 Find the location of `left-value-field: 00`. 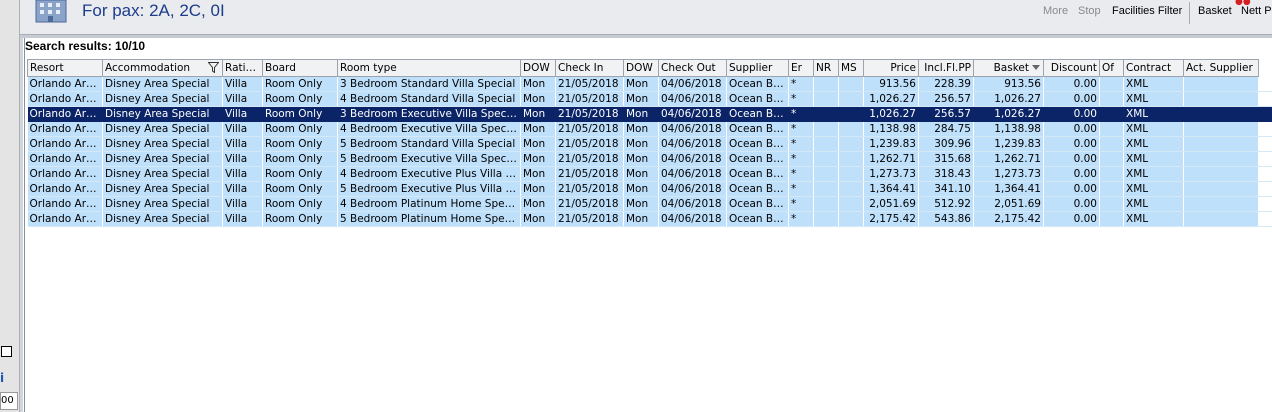

left-value-field: 00 is located at coordinates (9, 401).